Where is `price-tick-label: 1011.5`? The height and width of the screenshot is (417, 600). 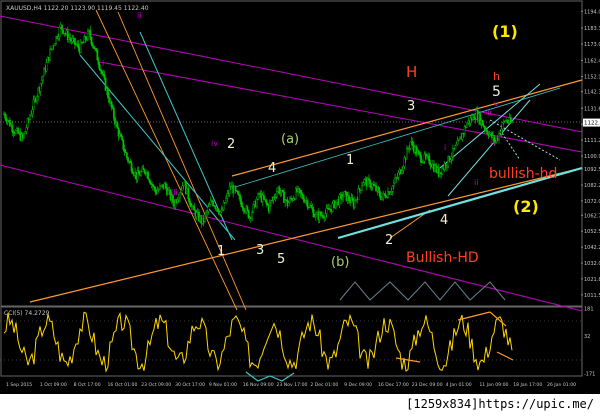
price-tick-label: 1011.5 is located at coordinates (592, 296).